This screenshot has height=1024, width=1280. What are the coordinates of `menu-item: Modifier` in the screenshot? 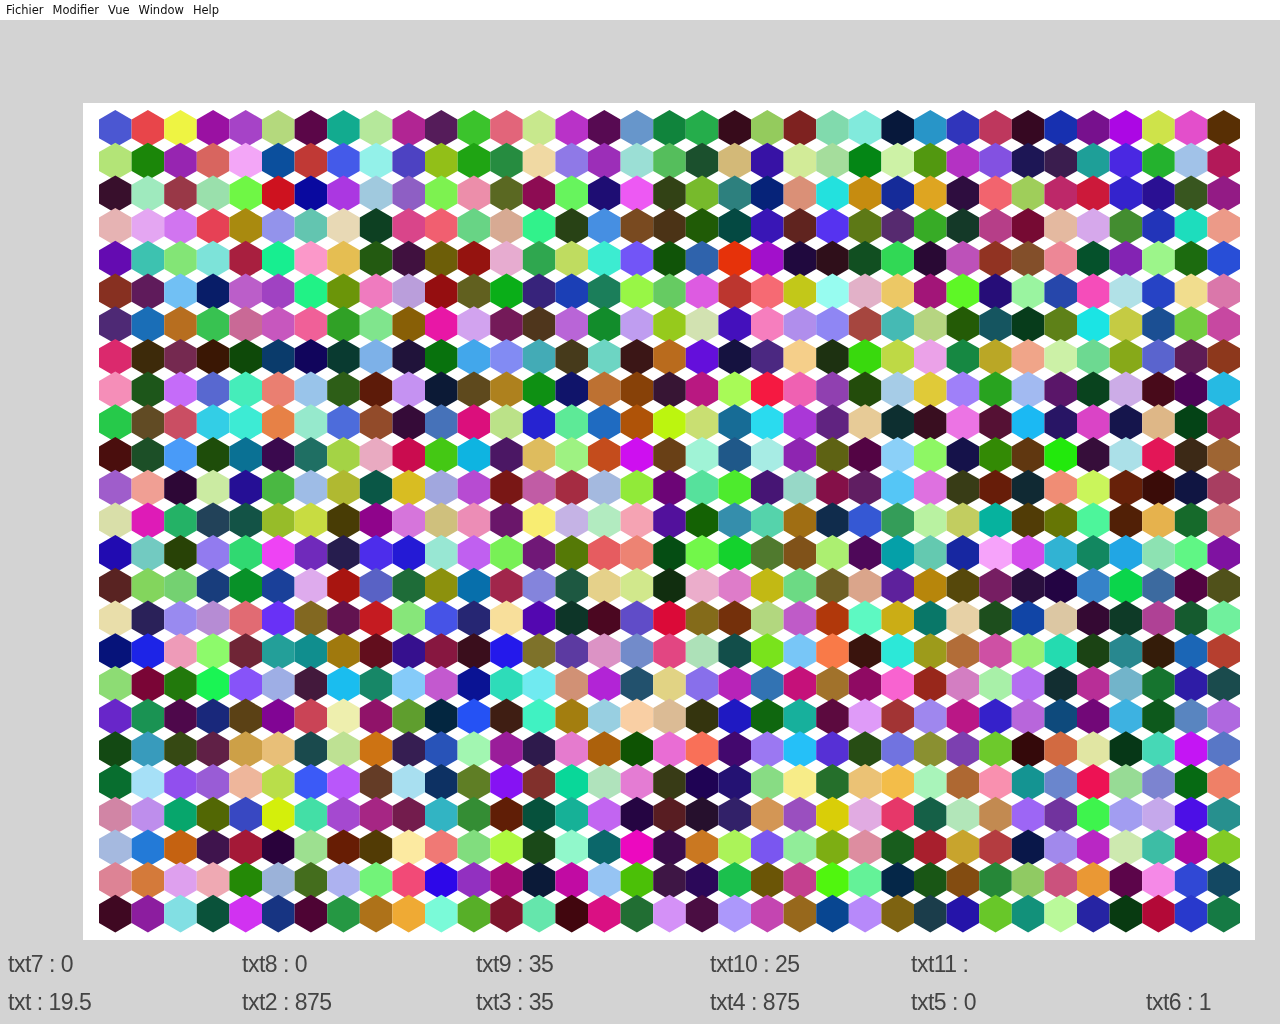 It's located at (76, 10).